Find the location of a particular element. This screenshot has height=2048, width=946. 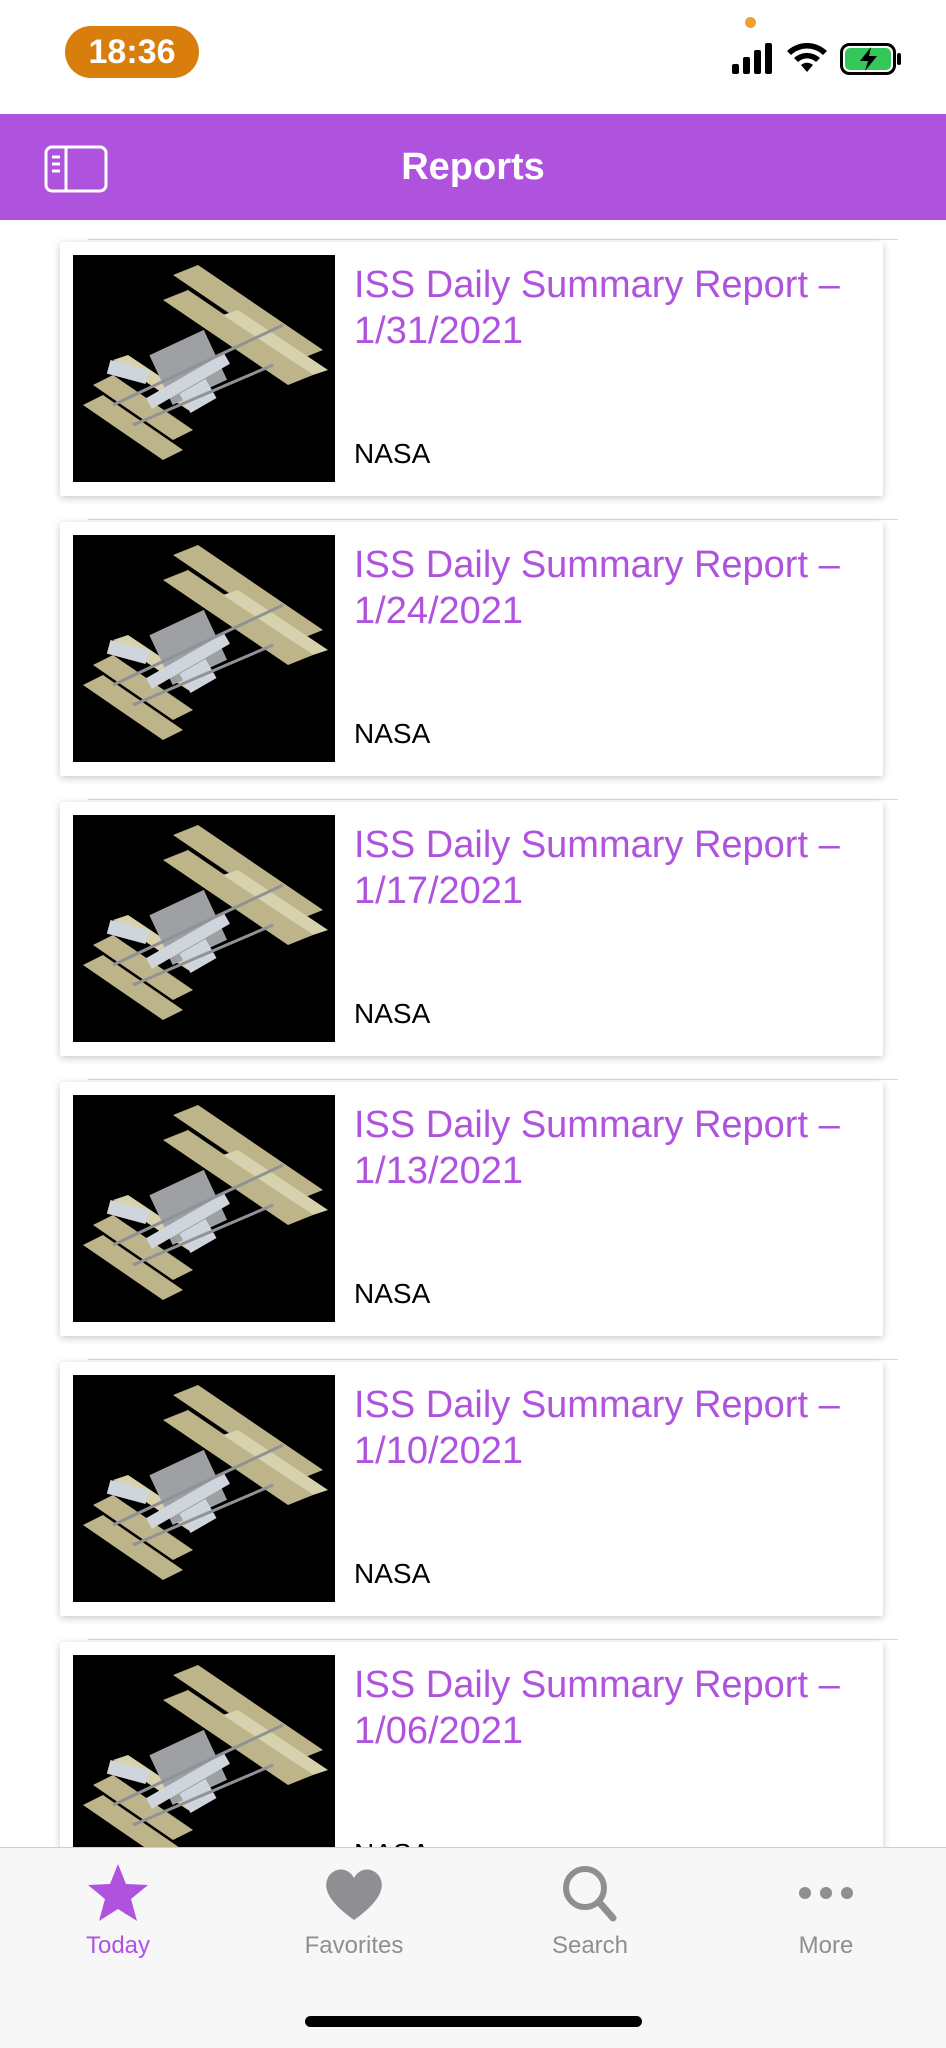

wifi-icon is located at coordinates (807, 57).